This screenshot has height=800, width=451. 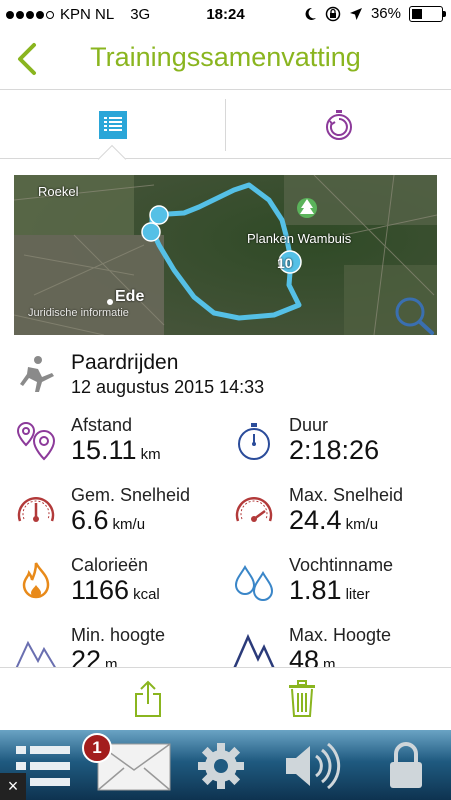 I want to click on battery-icon, so click(x=427, y=13).